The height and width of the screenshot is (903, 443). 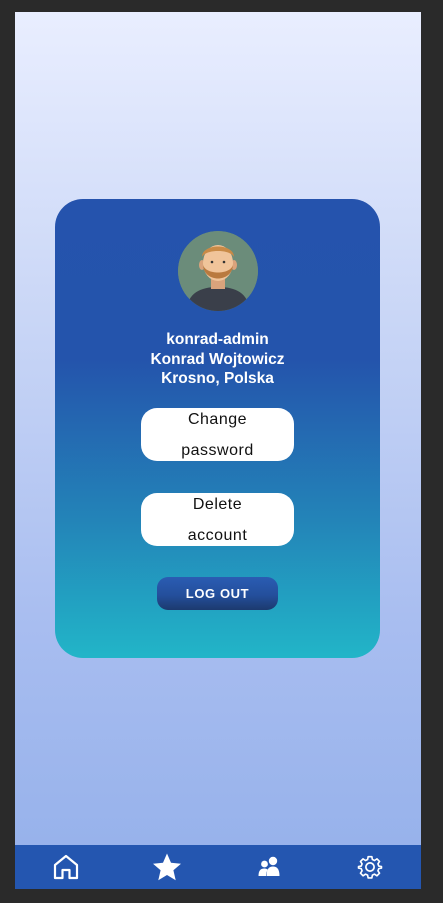 I want to click on change-password-label: Change password, so click(x=217, y=434).